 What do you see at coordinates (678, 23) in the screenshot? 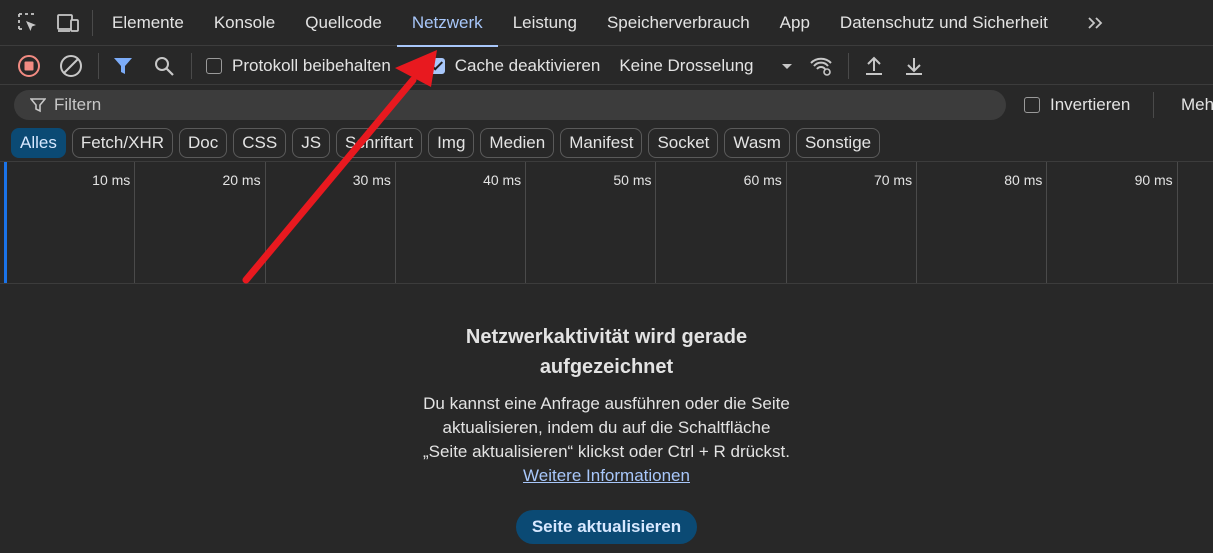
I see `tab-speicherverbrauch: Speicherverbrauch` at bounding box center [678, 23].